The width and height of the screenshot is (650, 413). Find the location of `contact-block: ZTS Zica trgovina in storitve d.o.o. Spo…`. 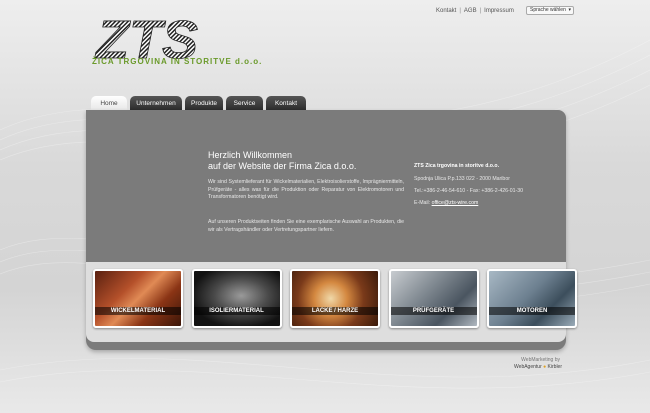

contact-block: ZTS Zica trgovina in storitve d.o.o. Spo… is located at coordinates (489, 187).